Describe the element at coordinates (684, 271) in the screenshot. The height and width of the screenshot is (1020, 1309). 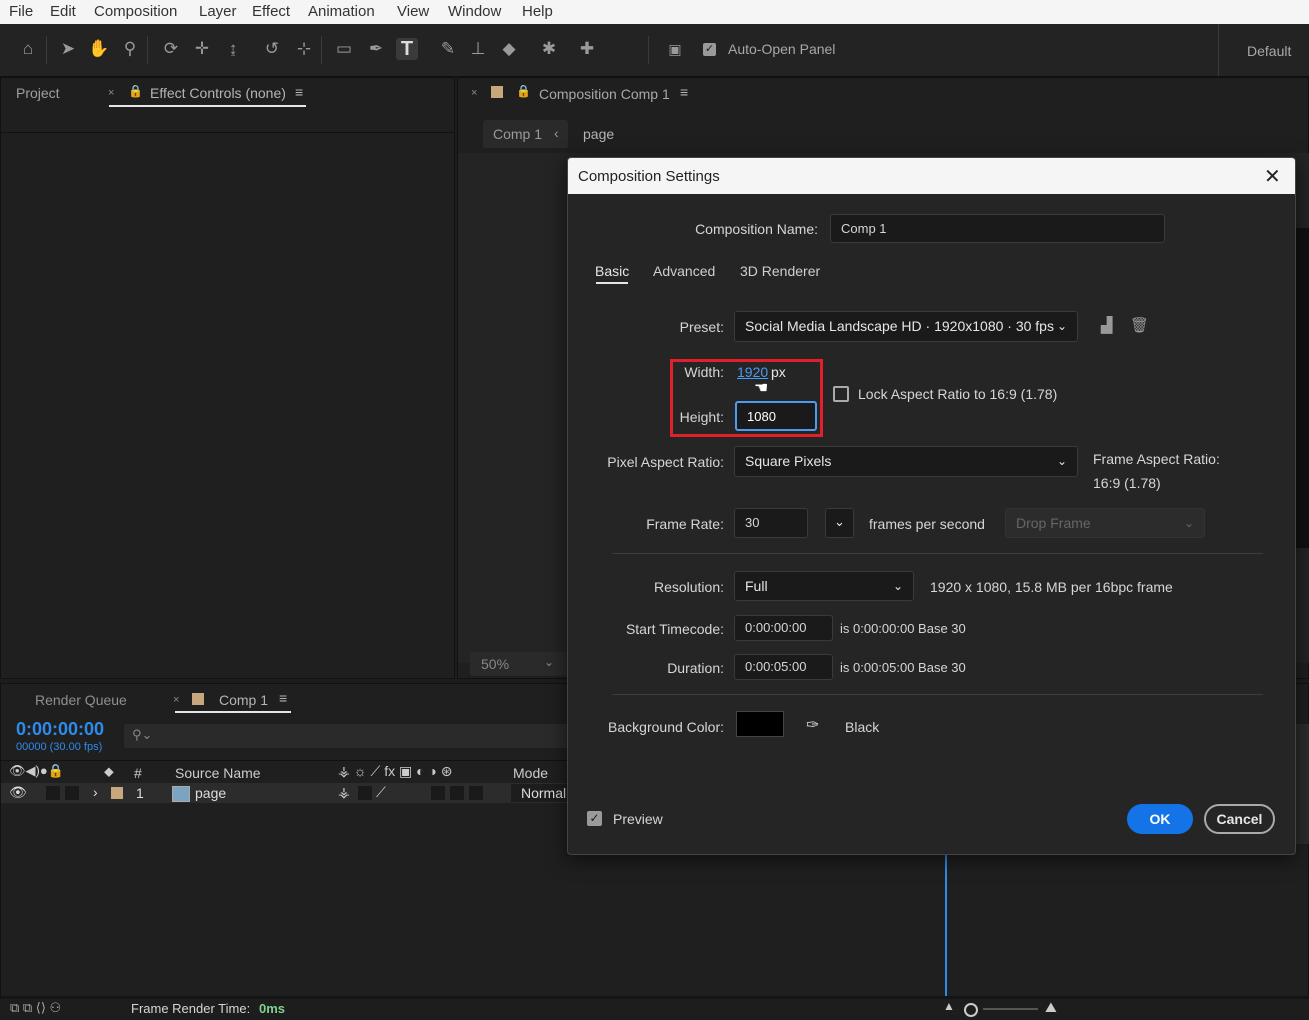
I see `tab-advanced: Advanced` at that location.